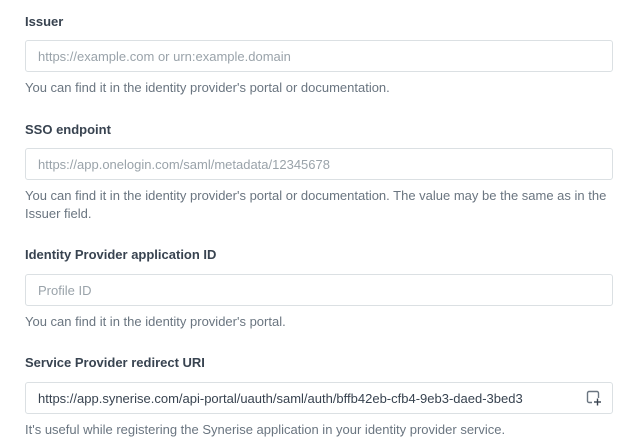 This screenshot has width=623, height=446. I want to click on issuer-label: Issuer, so click(44, 21).